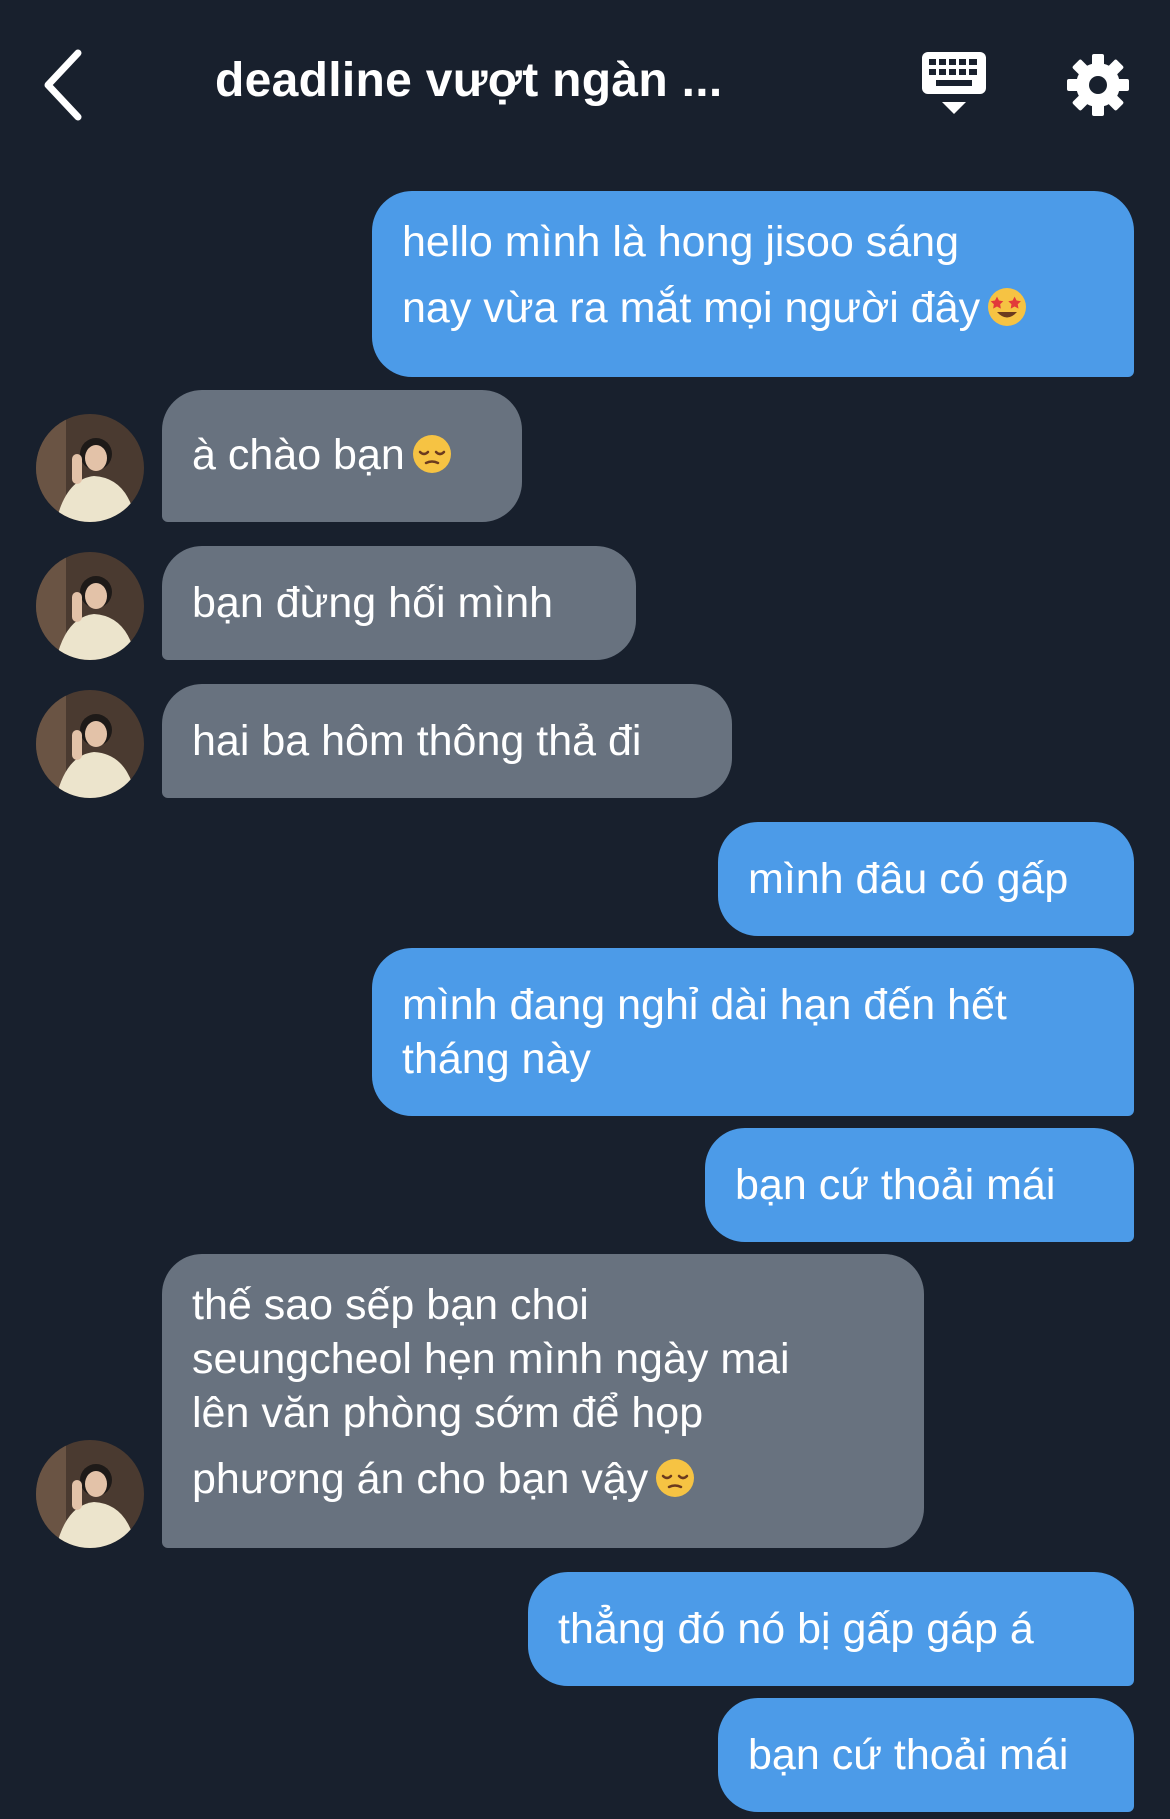  What do you see at coordinates (390, 1305) in the screenshot?
I see `message-text: thế sao sếp bạn choi` at bounding box center [390, 1305].